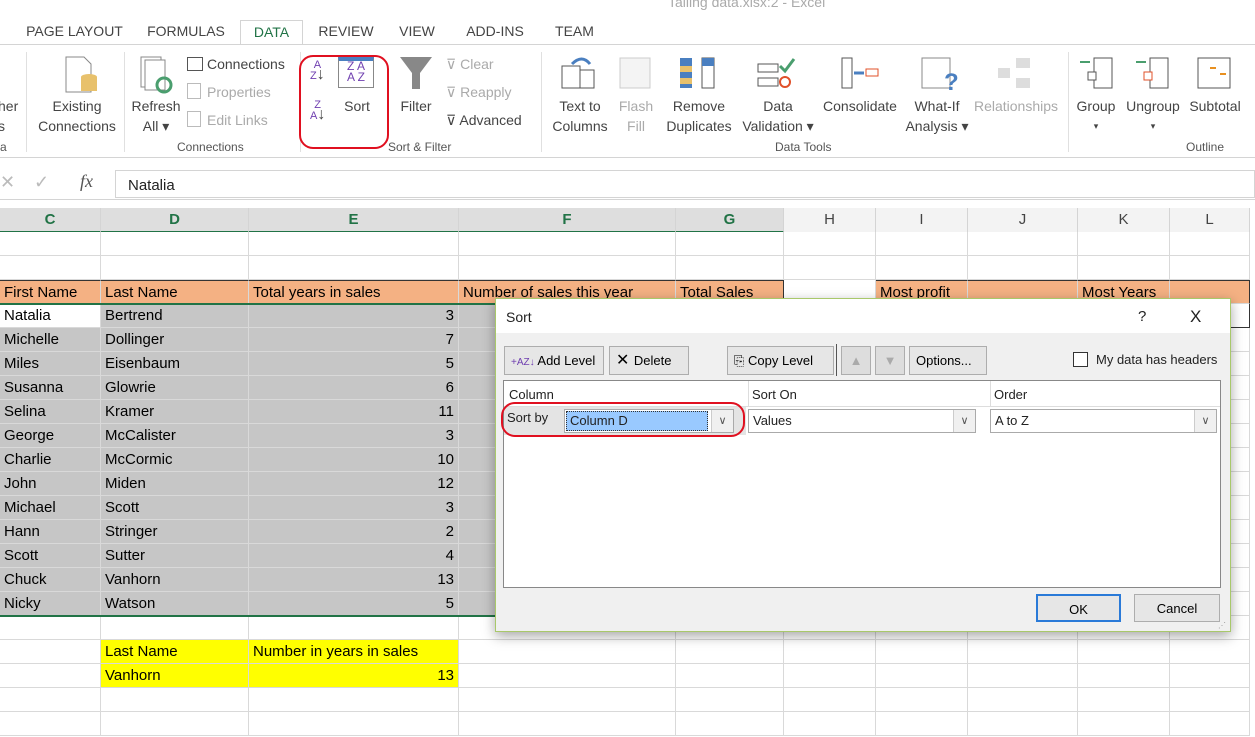 The height and width of the screenshot is (737, 1255). I want to click on remove-duplicates-button: Remove Duplicates, so click(699, 116).